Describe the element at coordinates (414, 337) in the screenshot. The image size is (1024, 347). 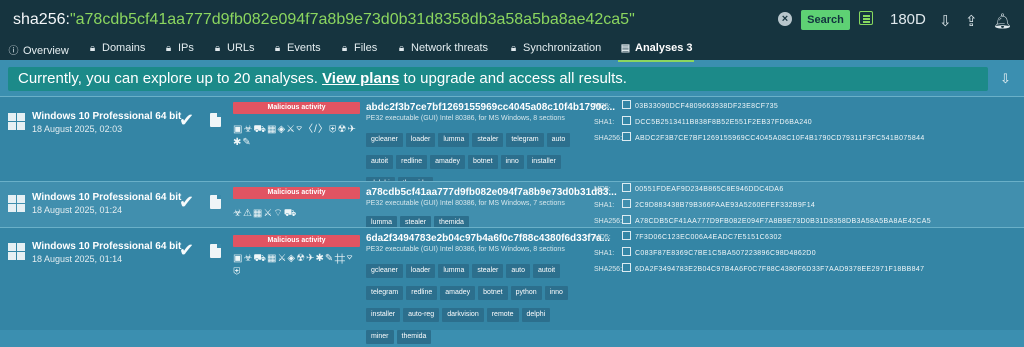
I see `tag: themida` at that location.